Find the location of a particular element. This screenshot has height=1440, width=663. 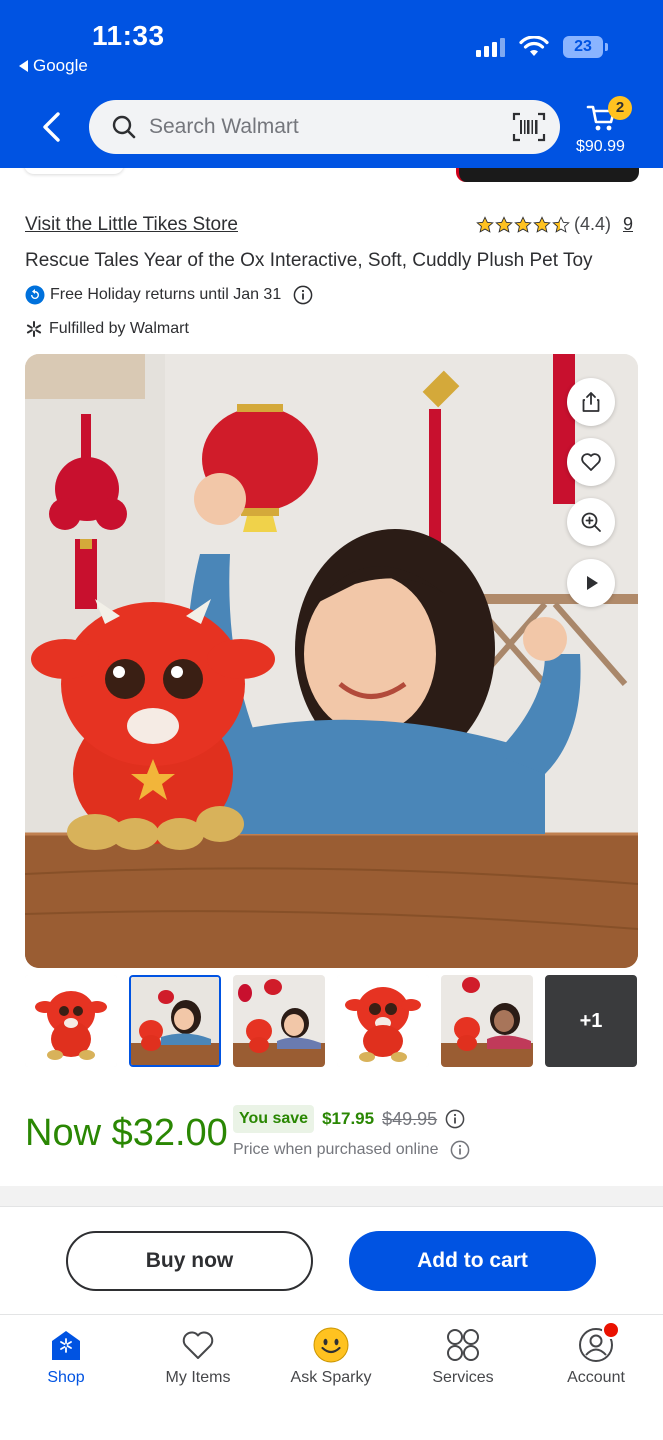

cart-button: 2 $90.99 is located at coordinates (611, 128).